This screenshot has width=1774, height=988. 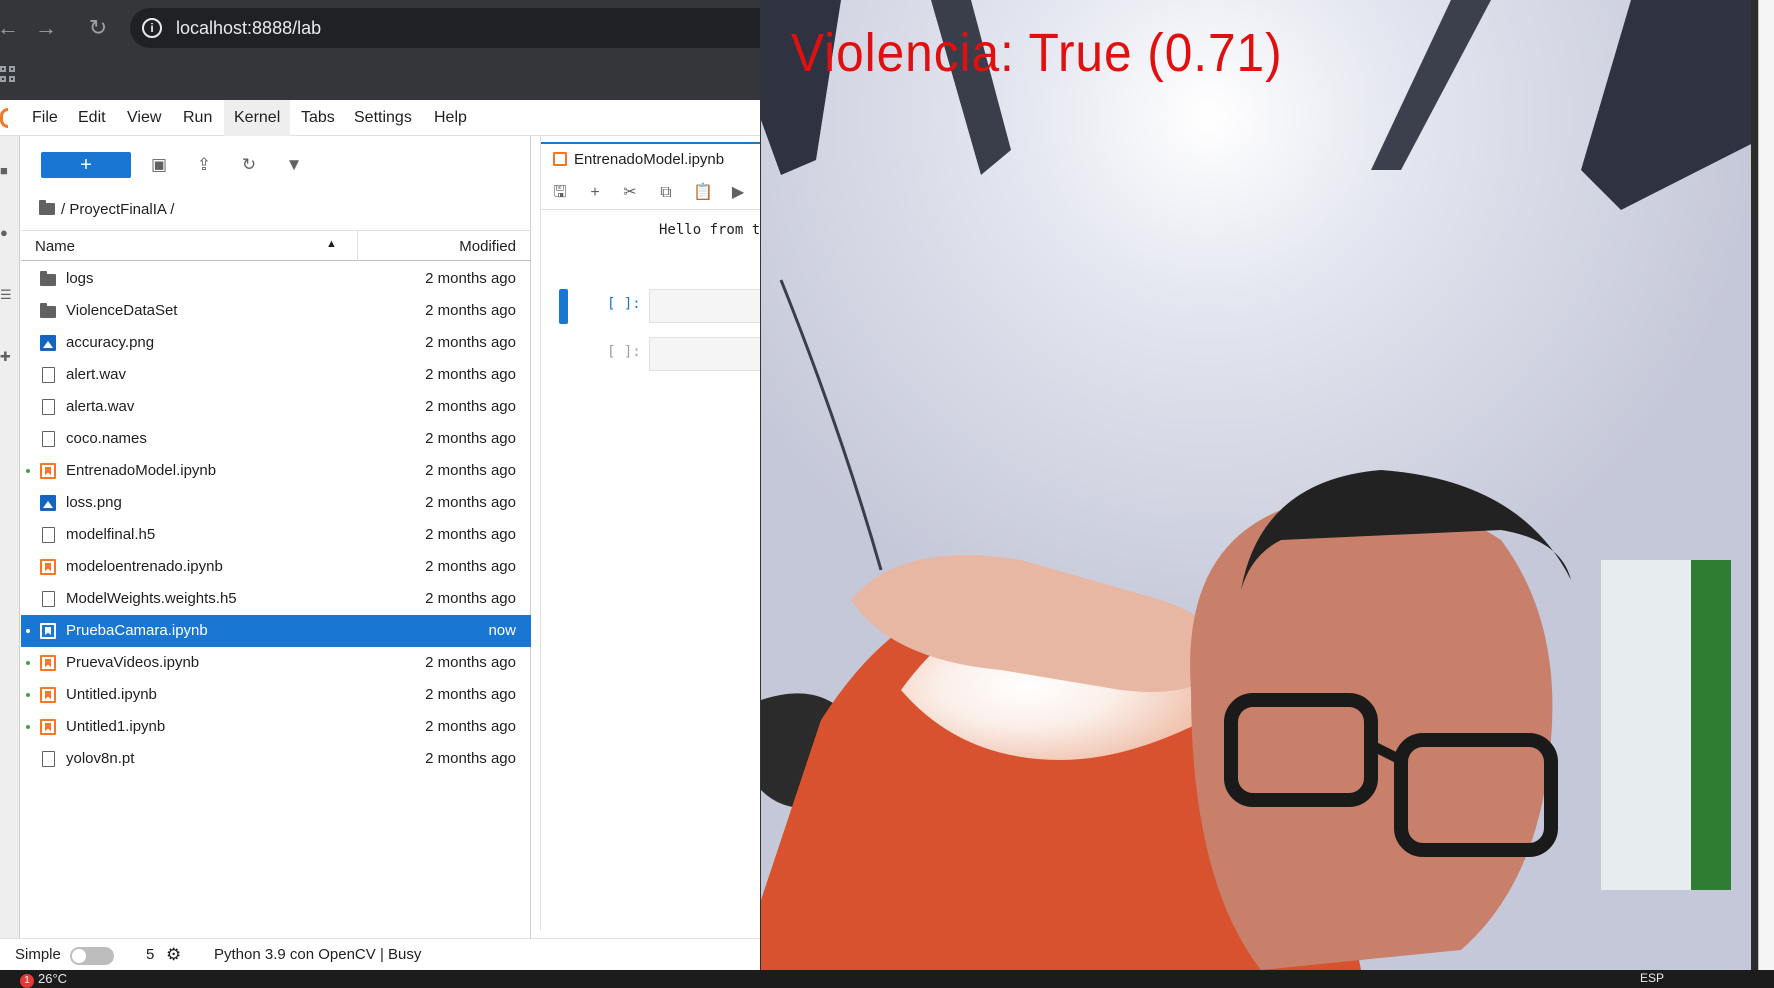 What do you see at coordinates (100, 406) in the screenshot?
I see `file-name: alerta.wav` at bounding box center [100, 406].